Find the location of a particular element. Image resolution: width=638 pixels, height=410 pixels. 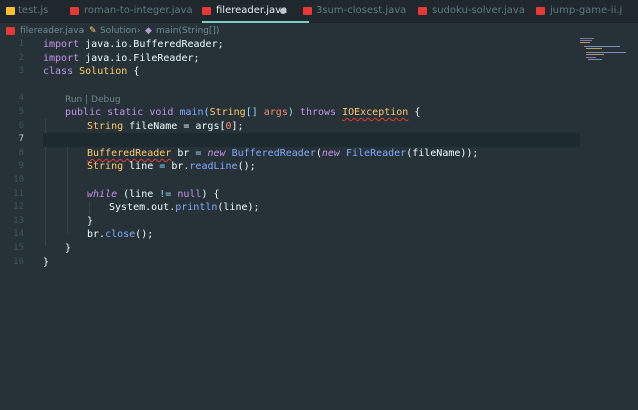

line-number: 2 is located at coordinates (21, 57).